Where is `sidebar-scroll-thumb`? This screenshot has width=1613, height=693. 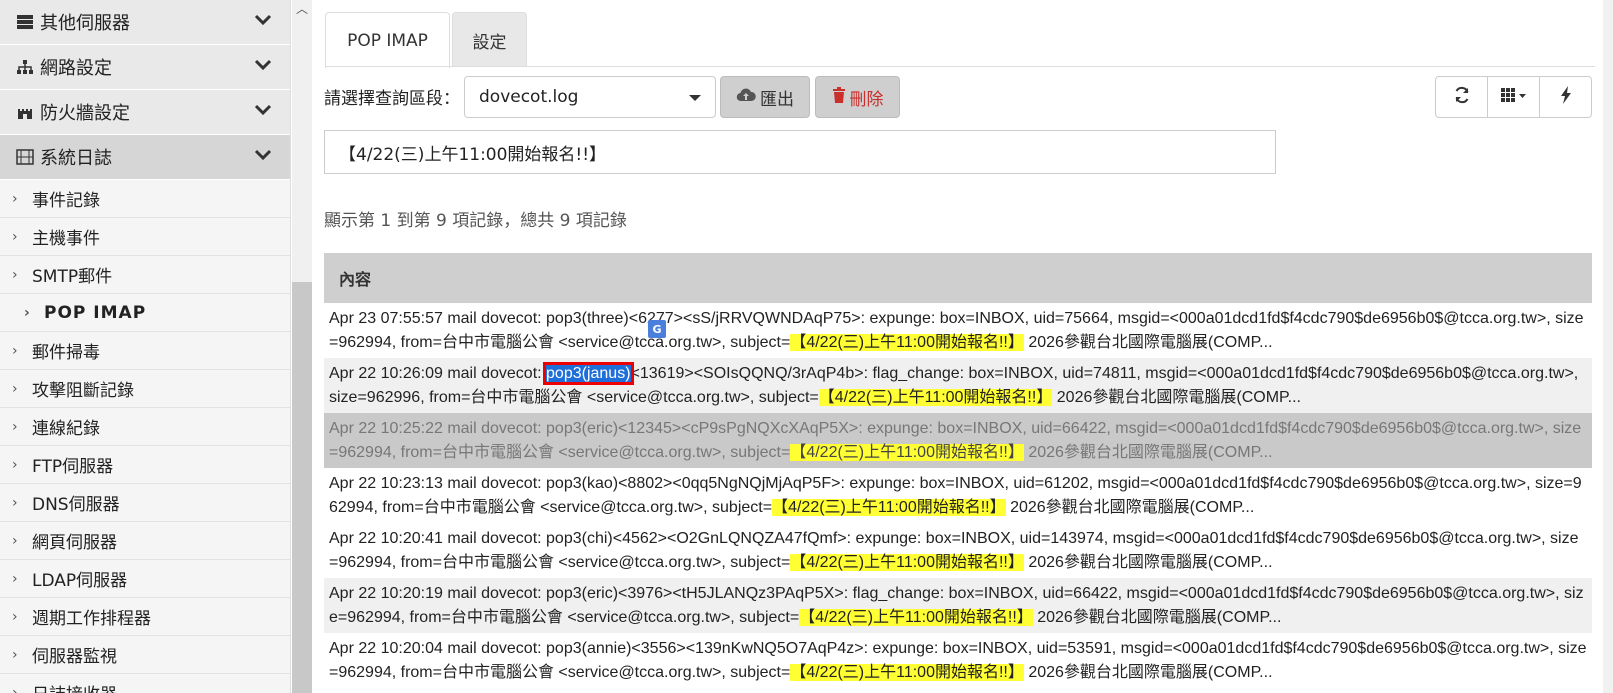 sidebar-scroll-thumb is located at coordinates (302, 487).